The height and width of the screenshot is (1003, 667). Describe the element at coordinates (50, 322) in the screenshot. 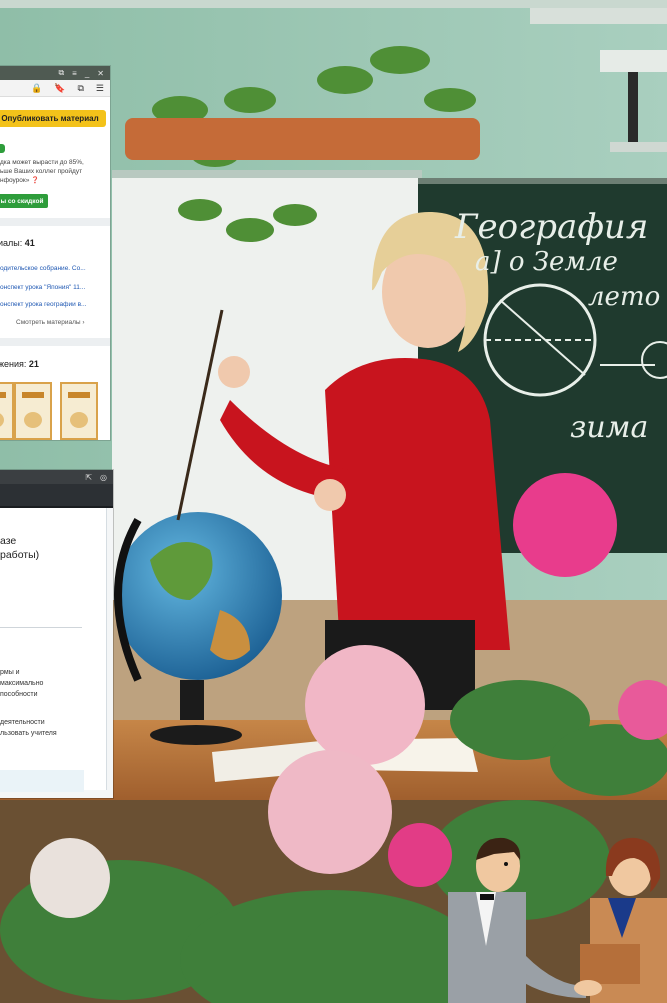

I see `see-all-materials-link: Смотреть материалы ›` at that location.